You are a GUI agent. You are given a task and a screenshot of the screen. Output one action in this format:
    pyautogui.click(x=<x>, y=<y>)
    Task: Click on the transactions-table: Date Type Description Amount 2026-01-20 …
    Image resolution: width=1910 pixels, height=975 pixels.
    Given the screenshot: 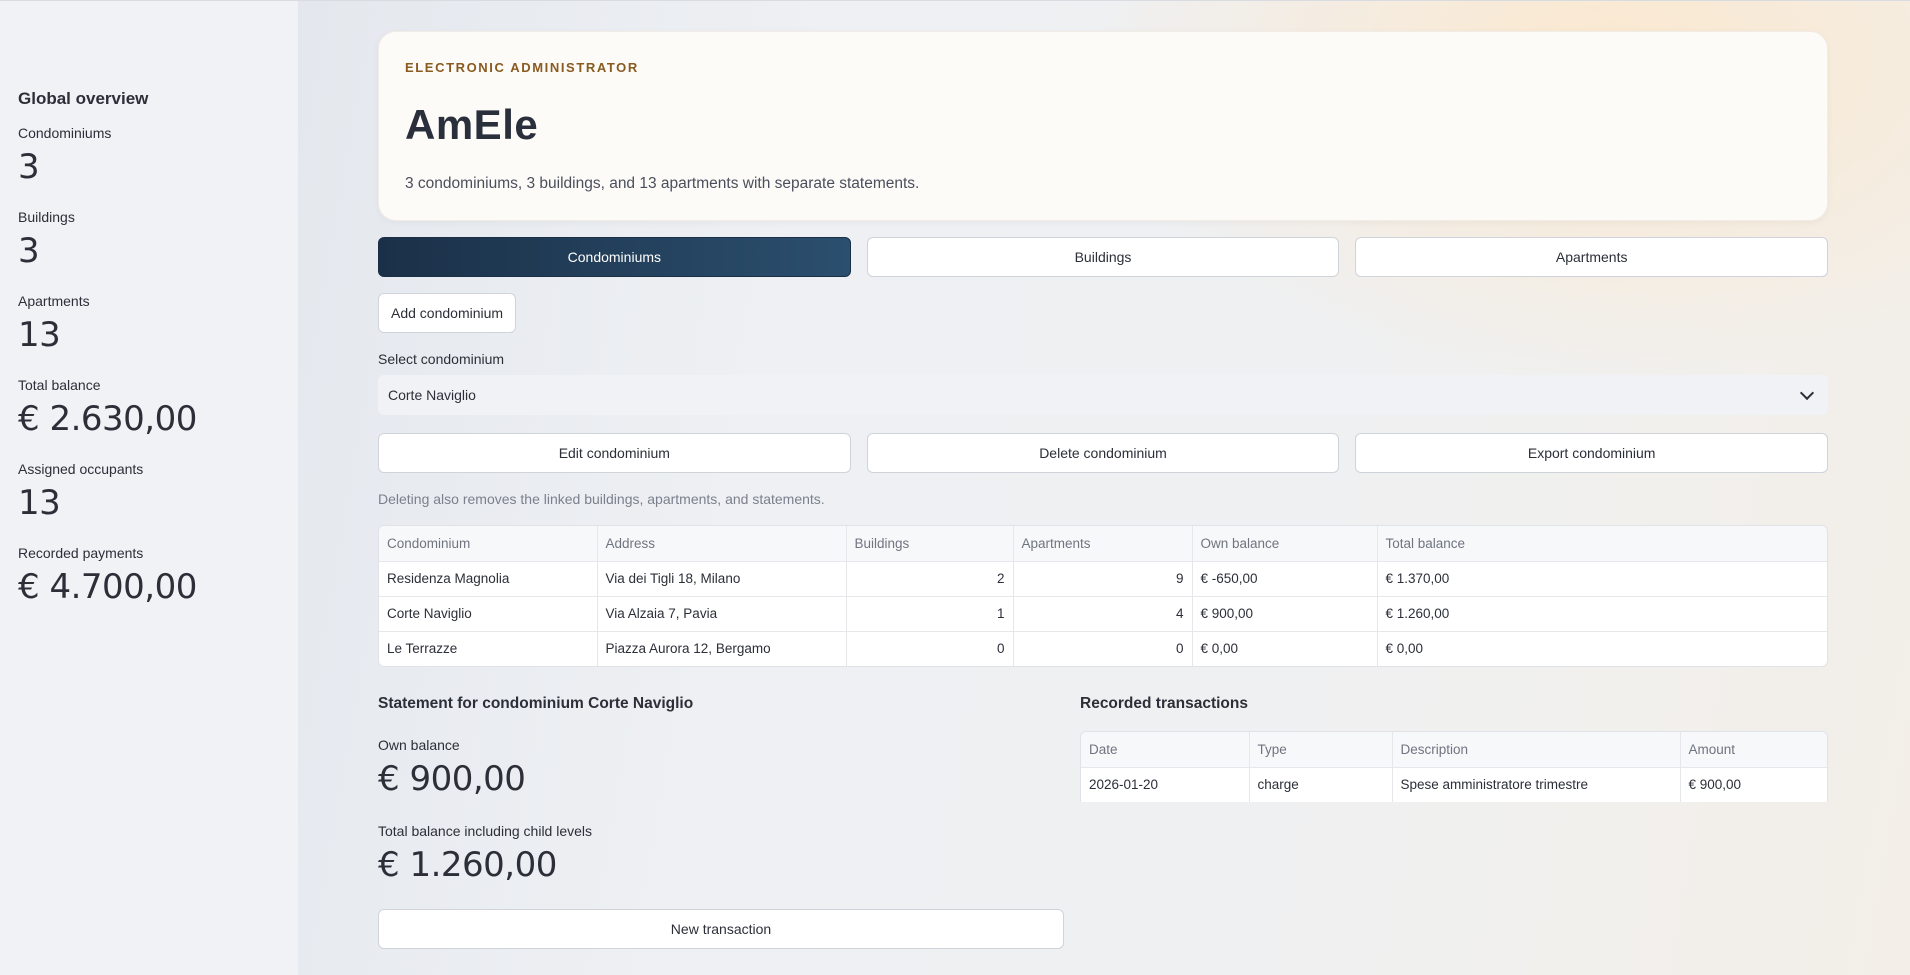 What is the action you would take?
    pyautogui.click(x=1454, y=766)
    